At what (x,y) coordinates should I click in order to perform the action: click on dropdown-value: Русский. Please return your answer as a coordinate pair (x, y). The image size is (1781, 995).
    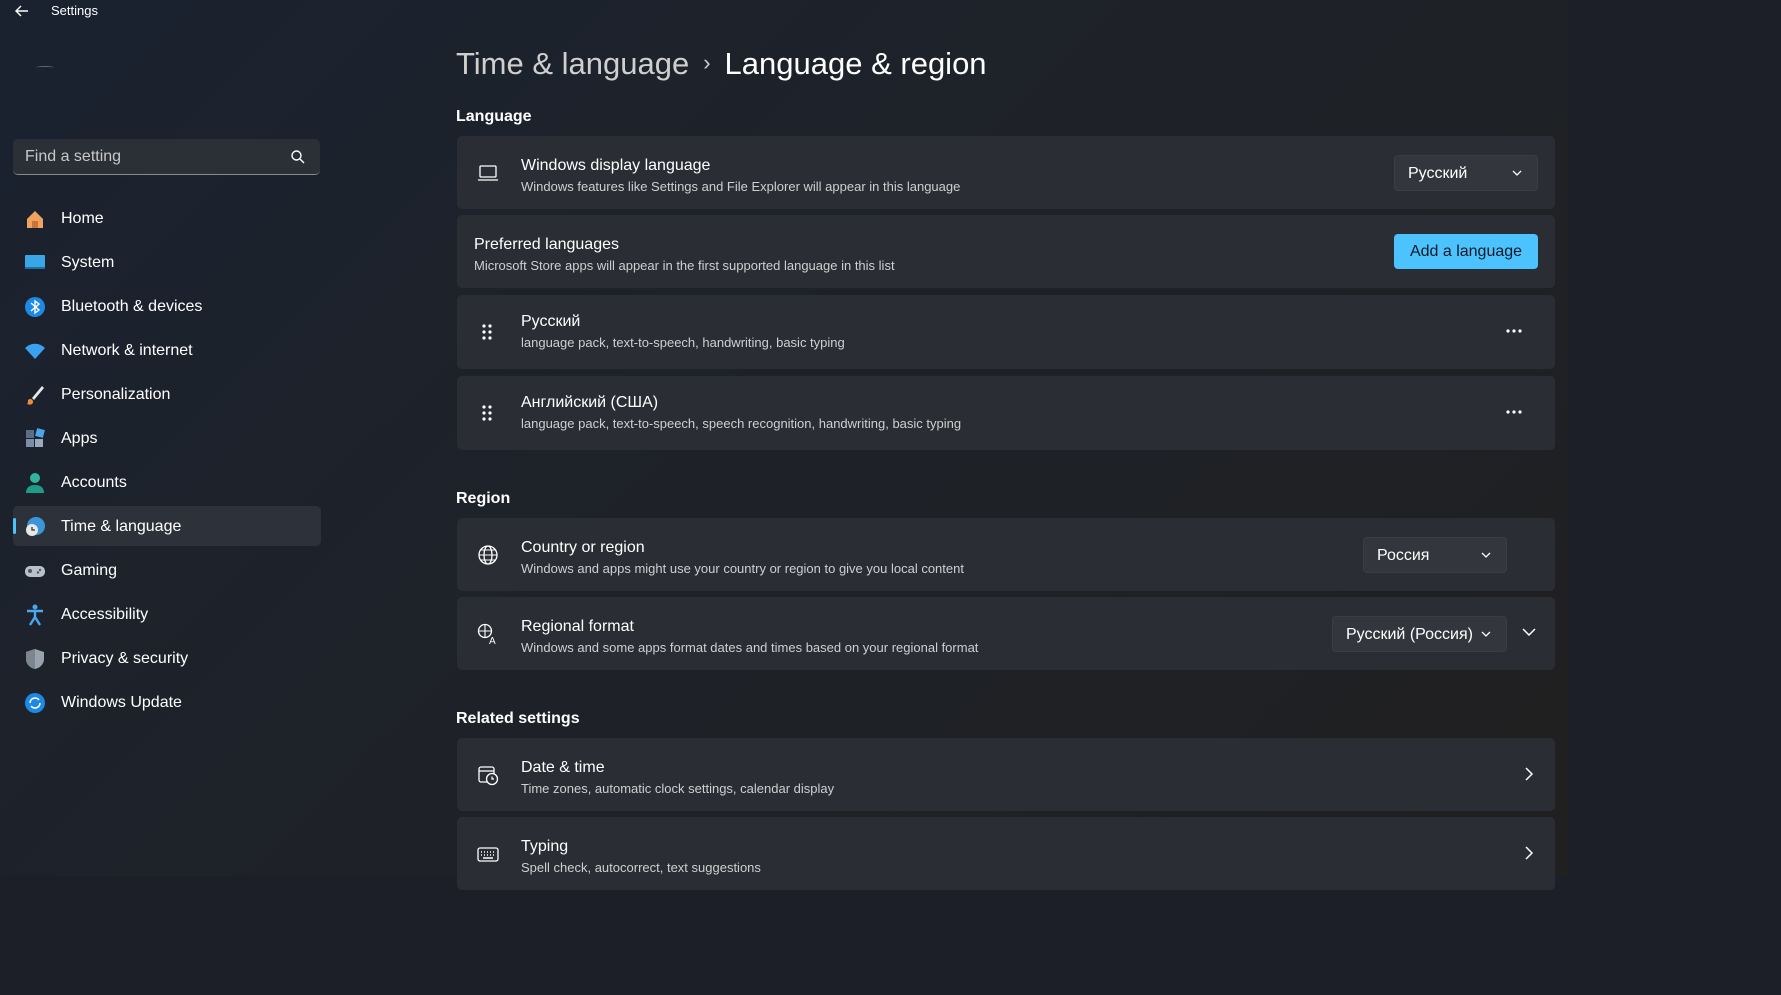
    Looking at the image, I should click on (1438, 173).